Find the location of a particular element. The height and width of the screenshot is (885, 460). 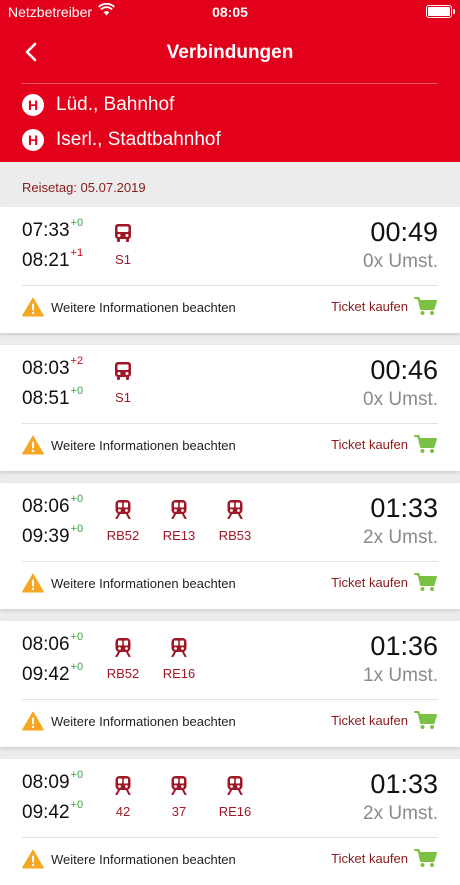

departure-time-row: 08:03+2 is located at coordinates (53, 367).